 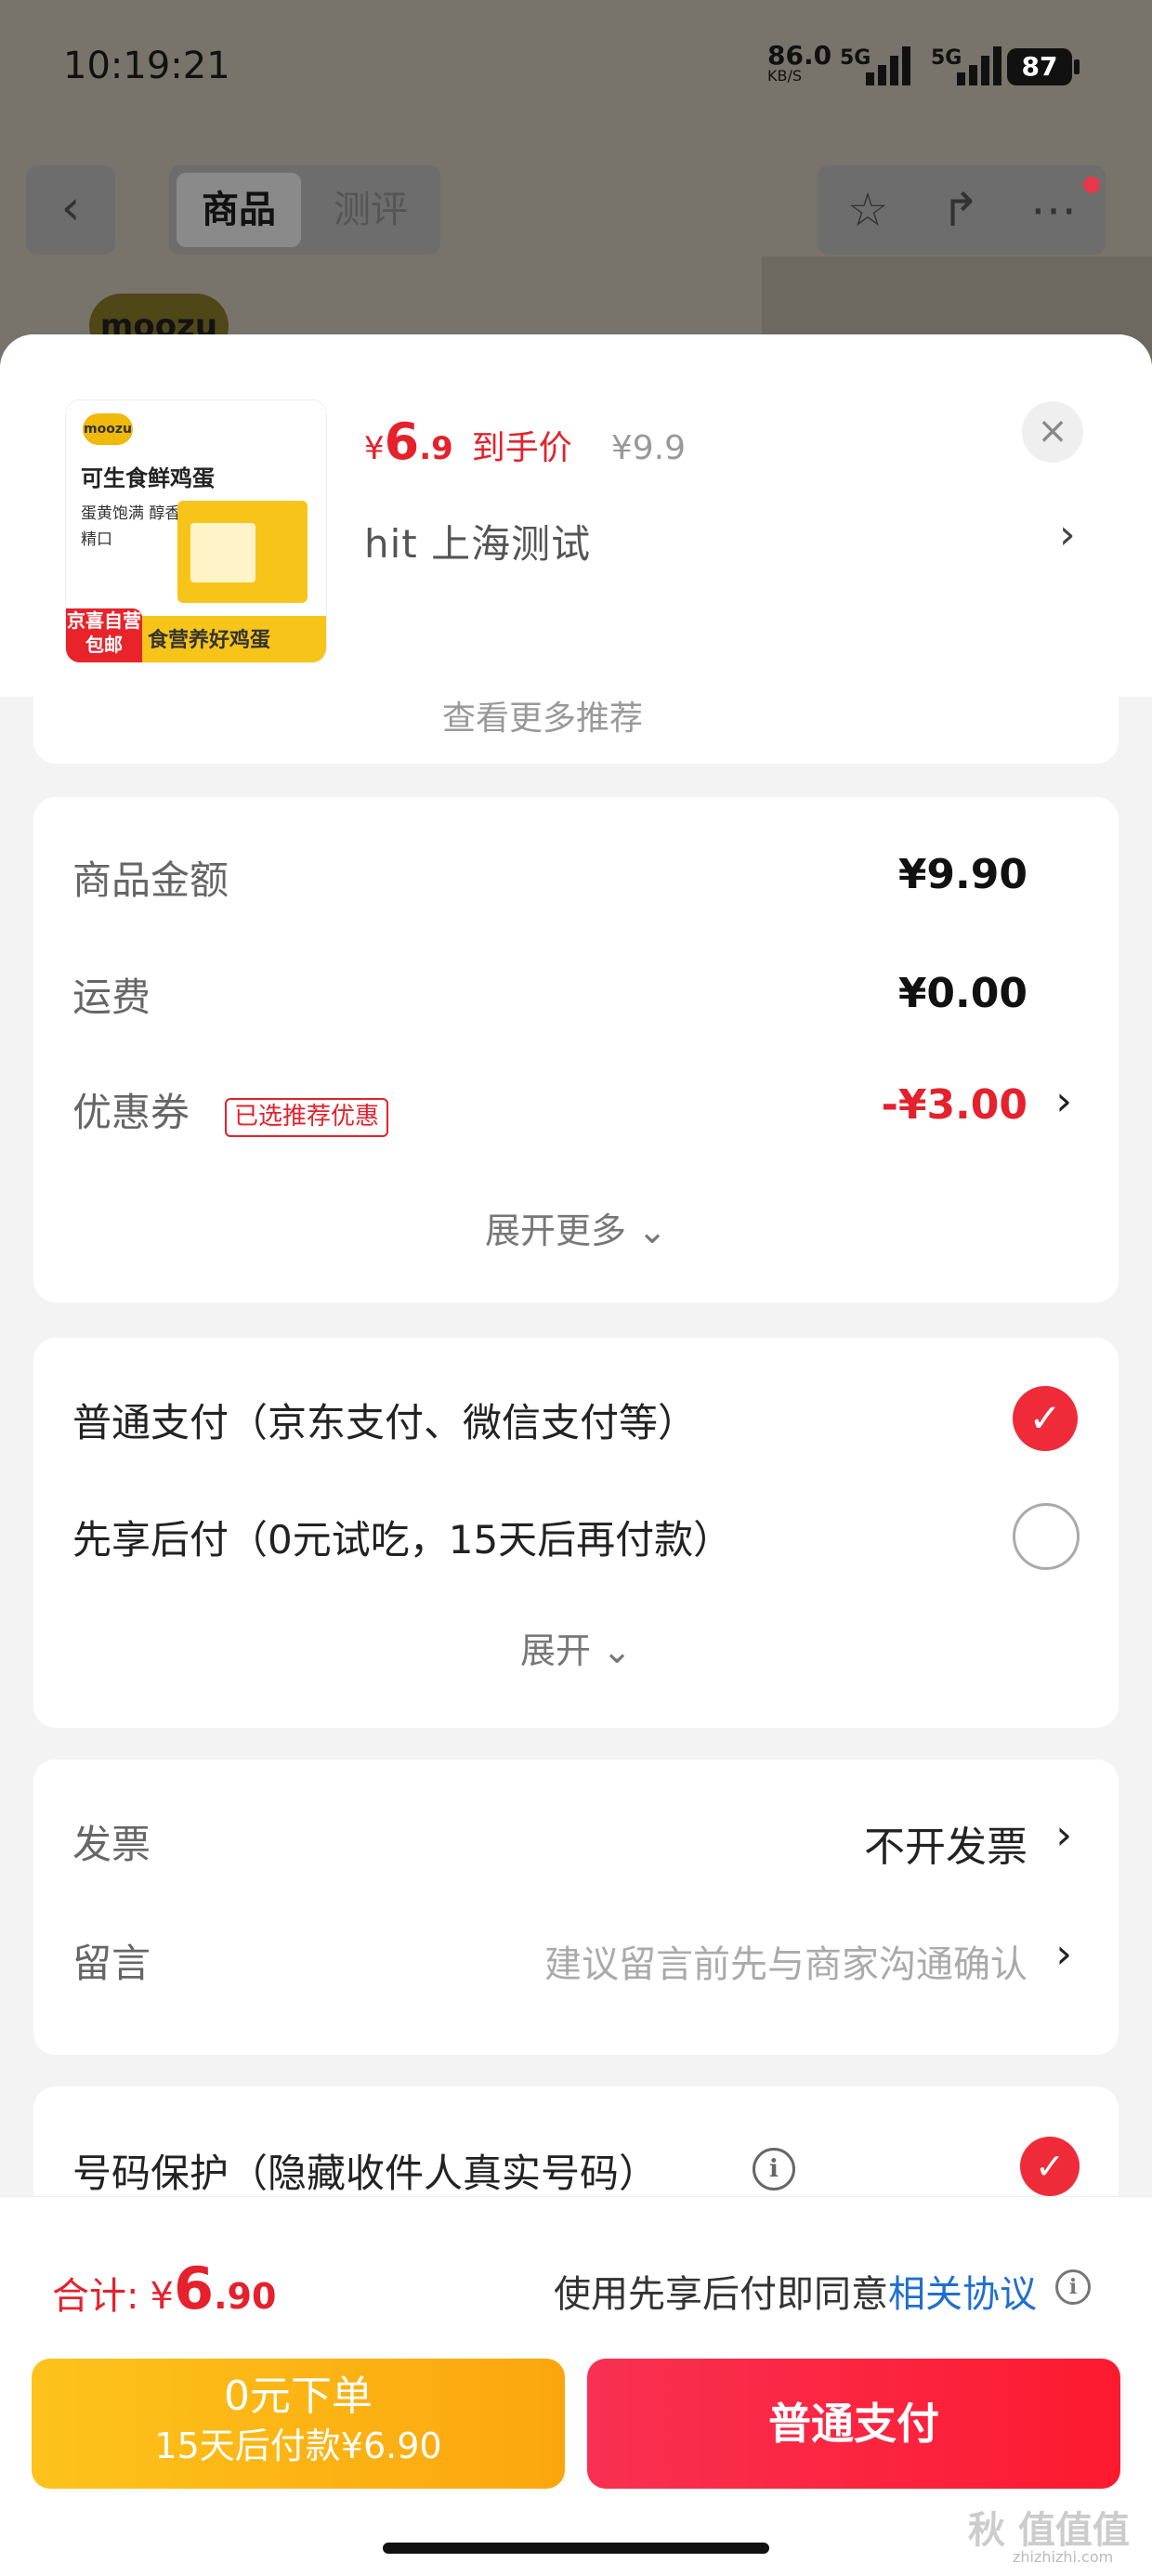 I want to click on star-icon: ☆, so click(x=867, y=210).